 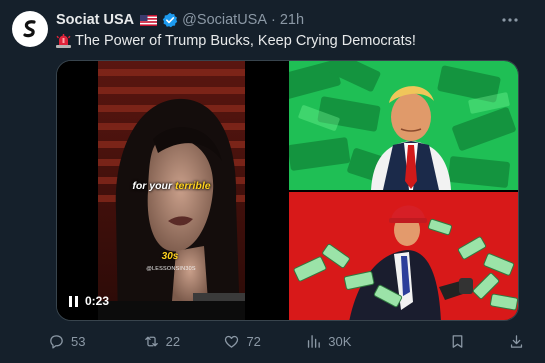 I want to click on trump-money-red-image, so click(x=403, y=256).